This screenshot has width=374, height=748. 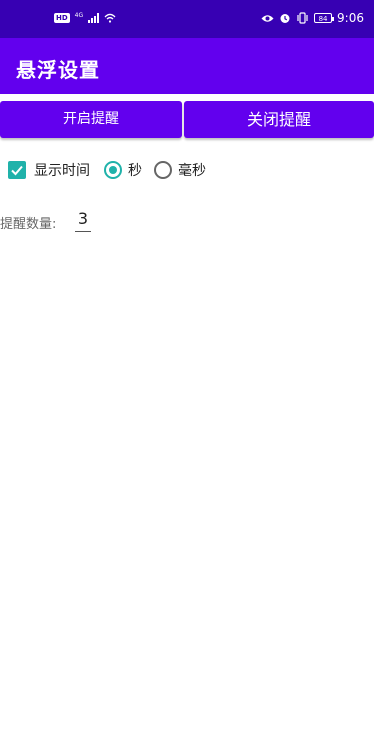 I want to click on button-row: 开启提醒 关闭提醒, so click(x=187, y=119).